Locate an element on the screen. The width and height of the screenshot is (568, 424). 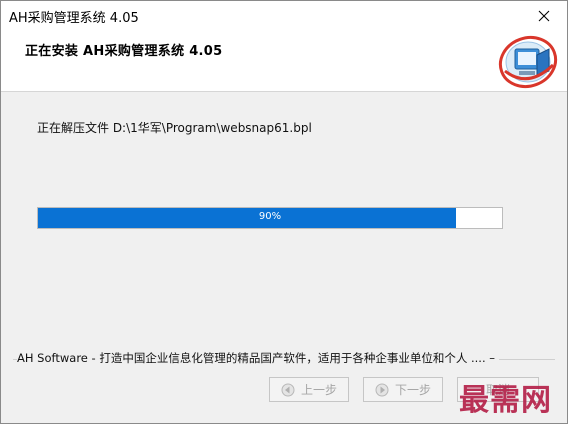
close-icon is located at coordinates (544, 16).